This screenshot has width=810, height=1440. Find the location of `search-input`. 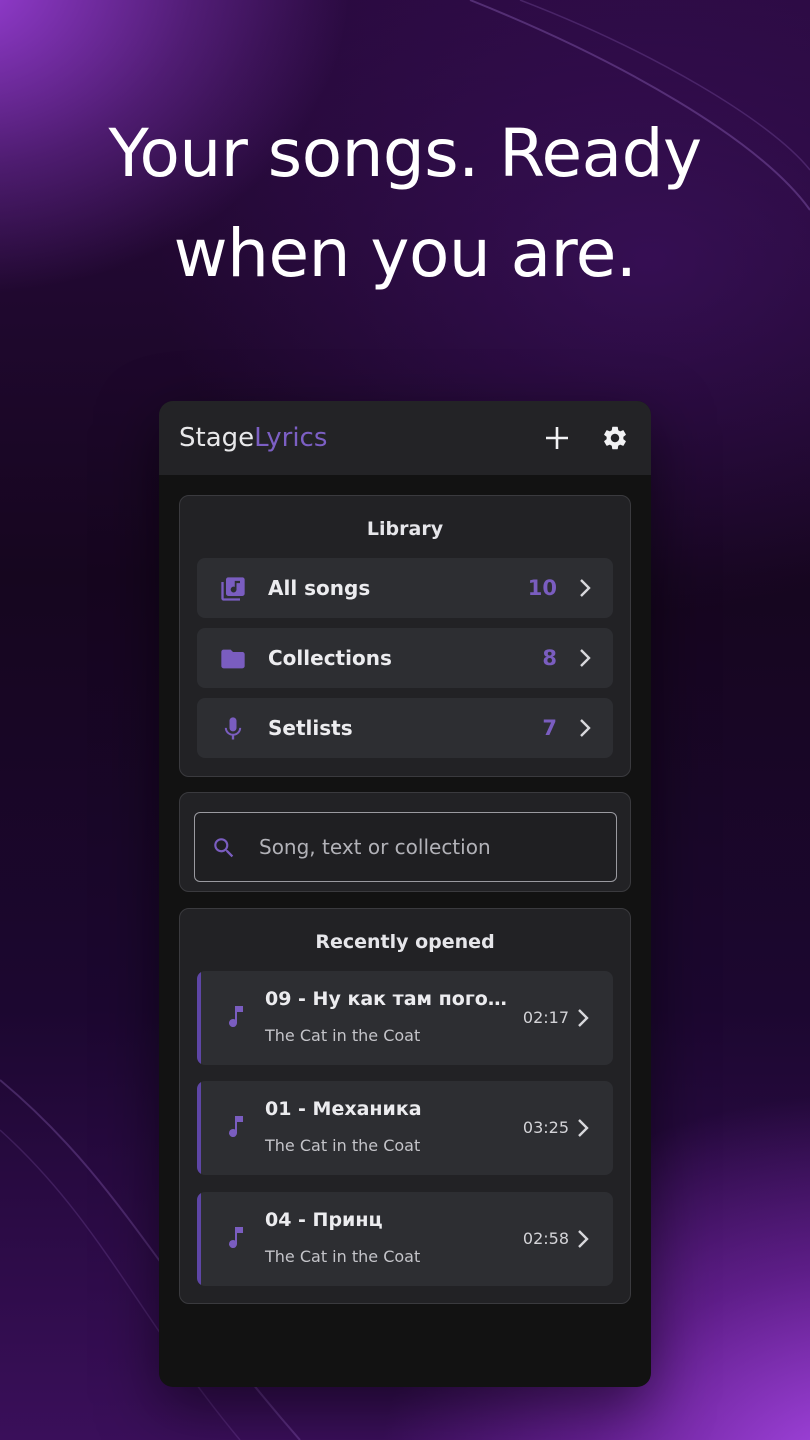

search-input is located at coordinates (429, 846).